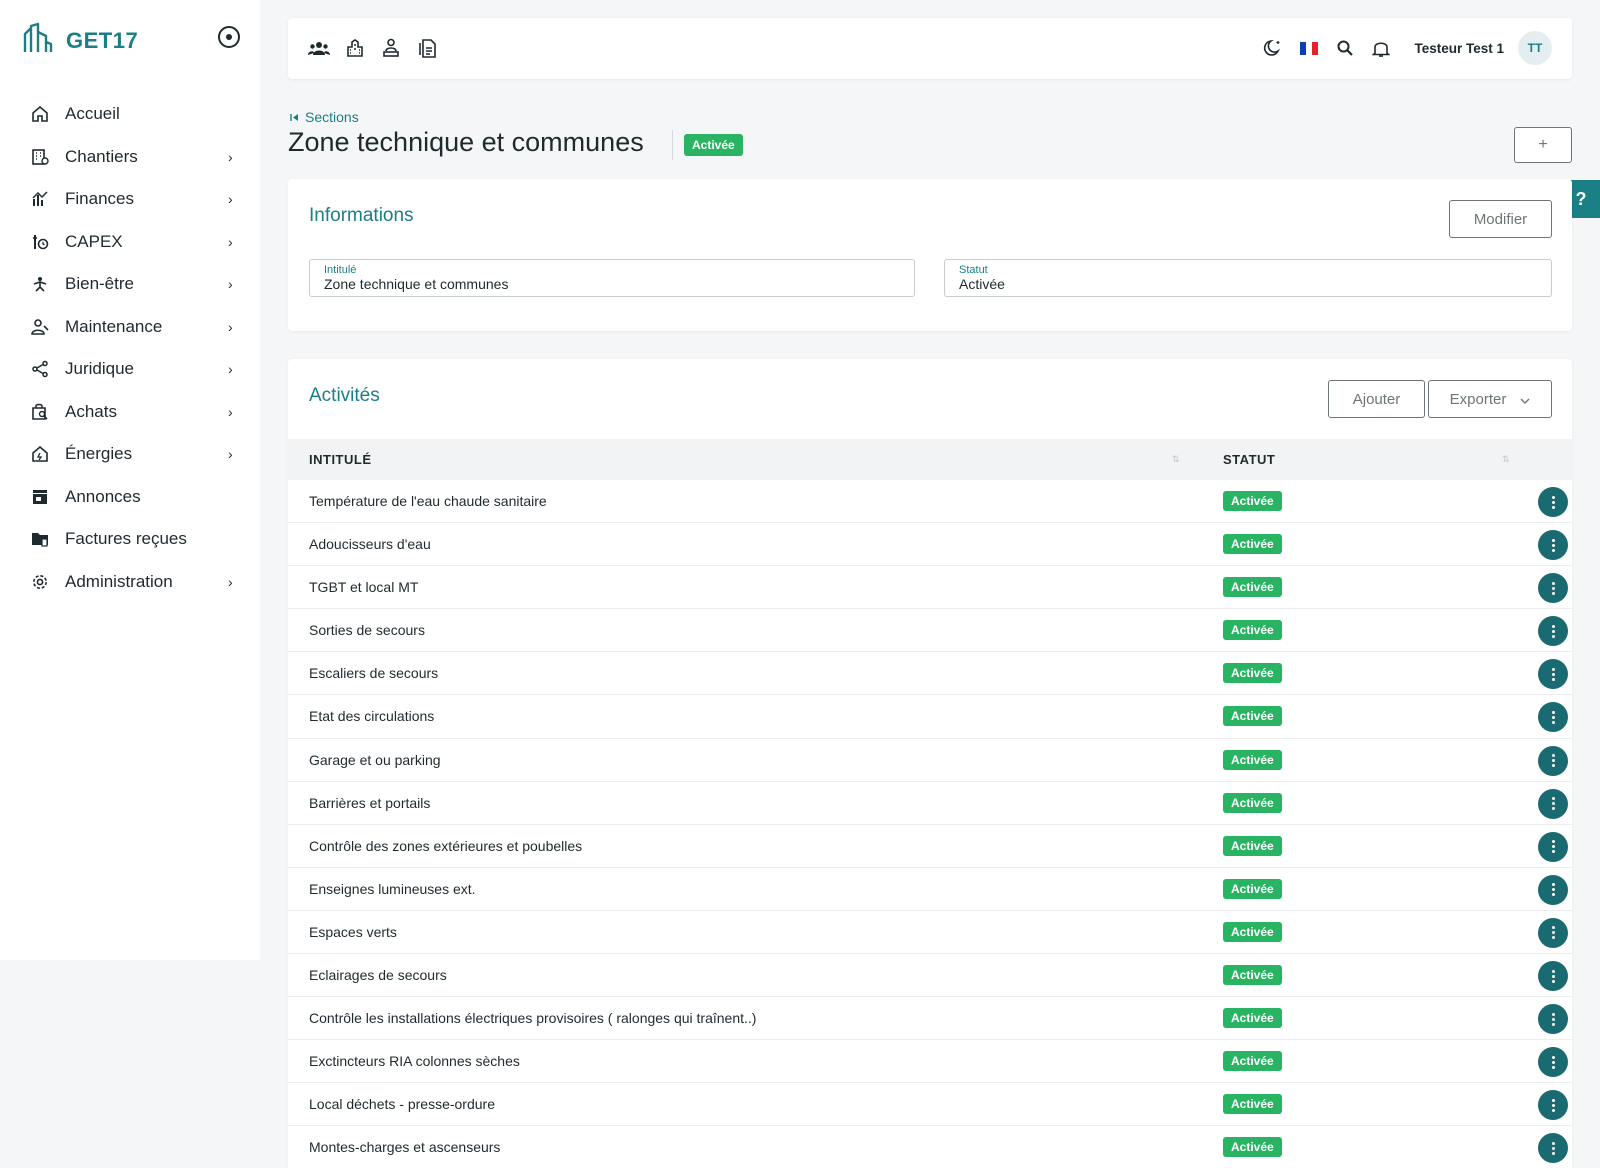 Image resolution: width=1600 pixels, height=1168 pixels. Describe the element at coordinates (930, 48) in the screenshot. I see `topbar: Testeur Test 1 TT` at that location.